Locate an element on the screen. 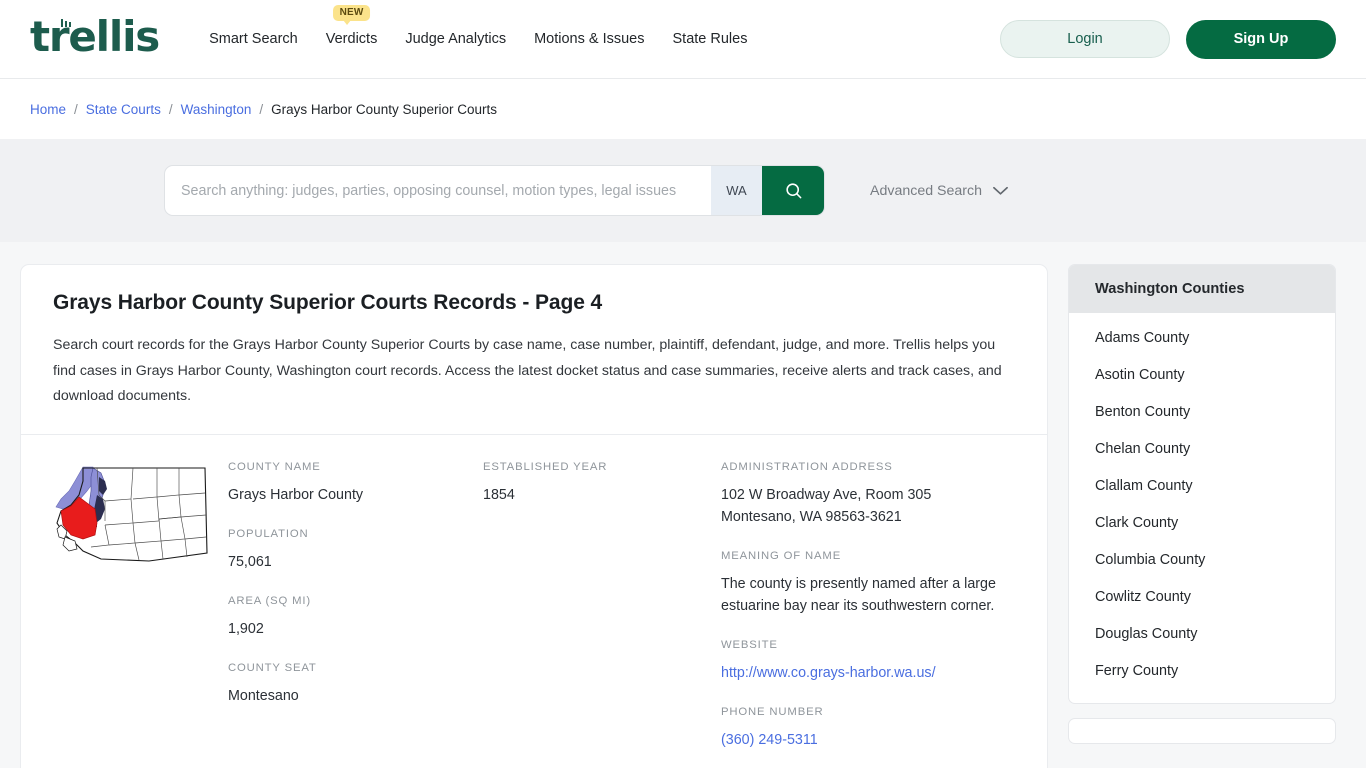 Image resolution: width=1366 pixels, height=768 pixels. sidebar-next-panel is located at coordinates (1202, 731).